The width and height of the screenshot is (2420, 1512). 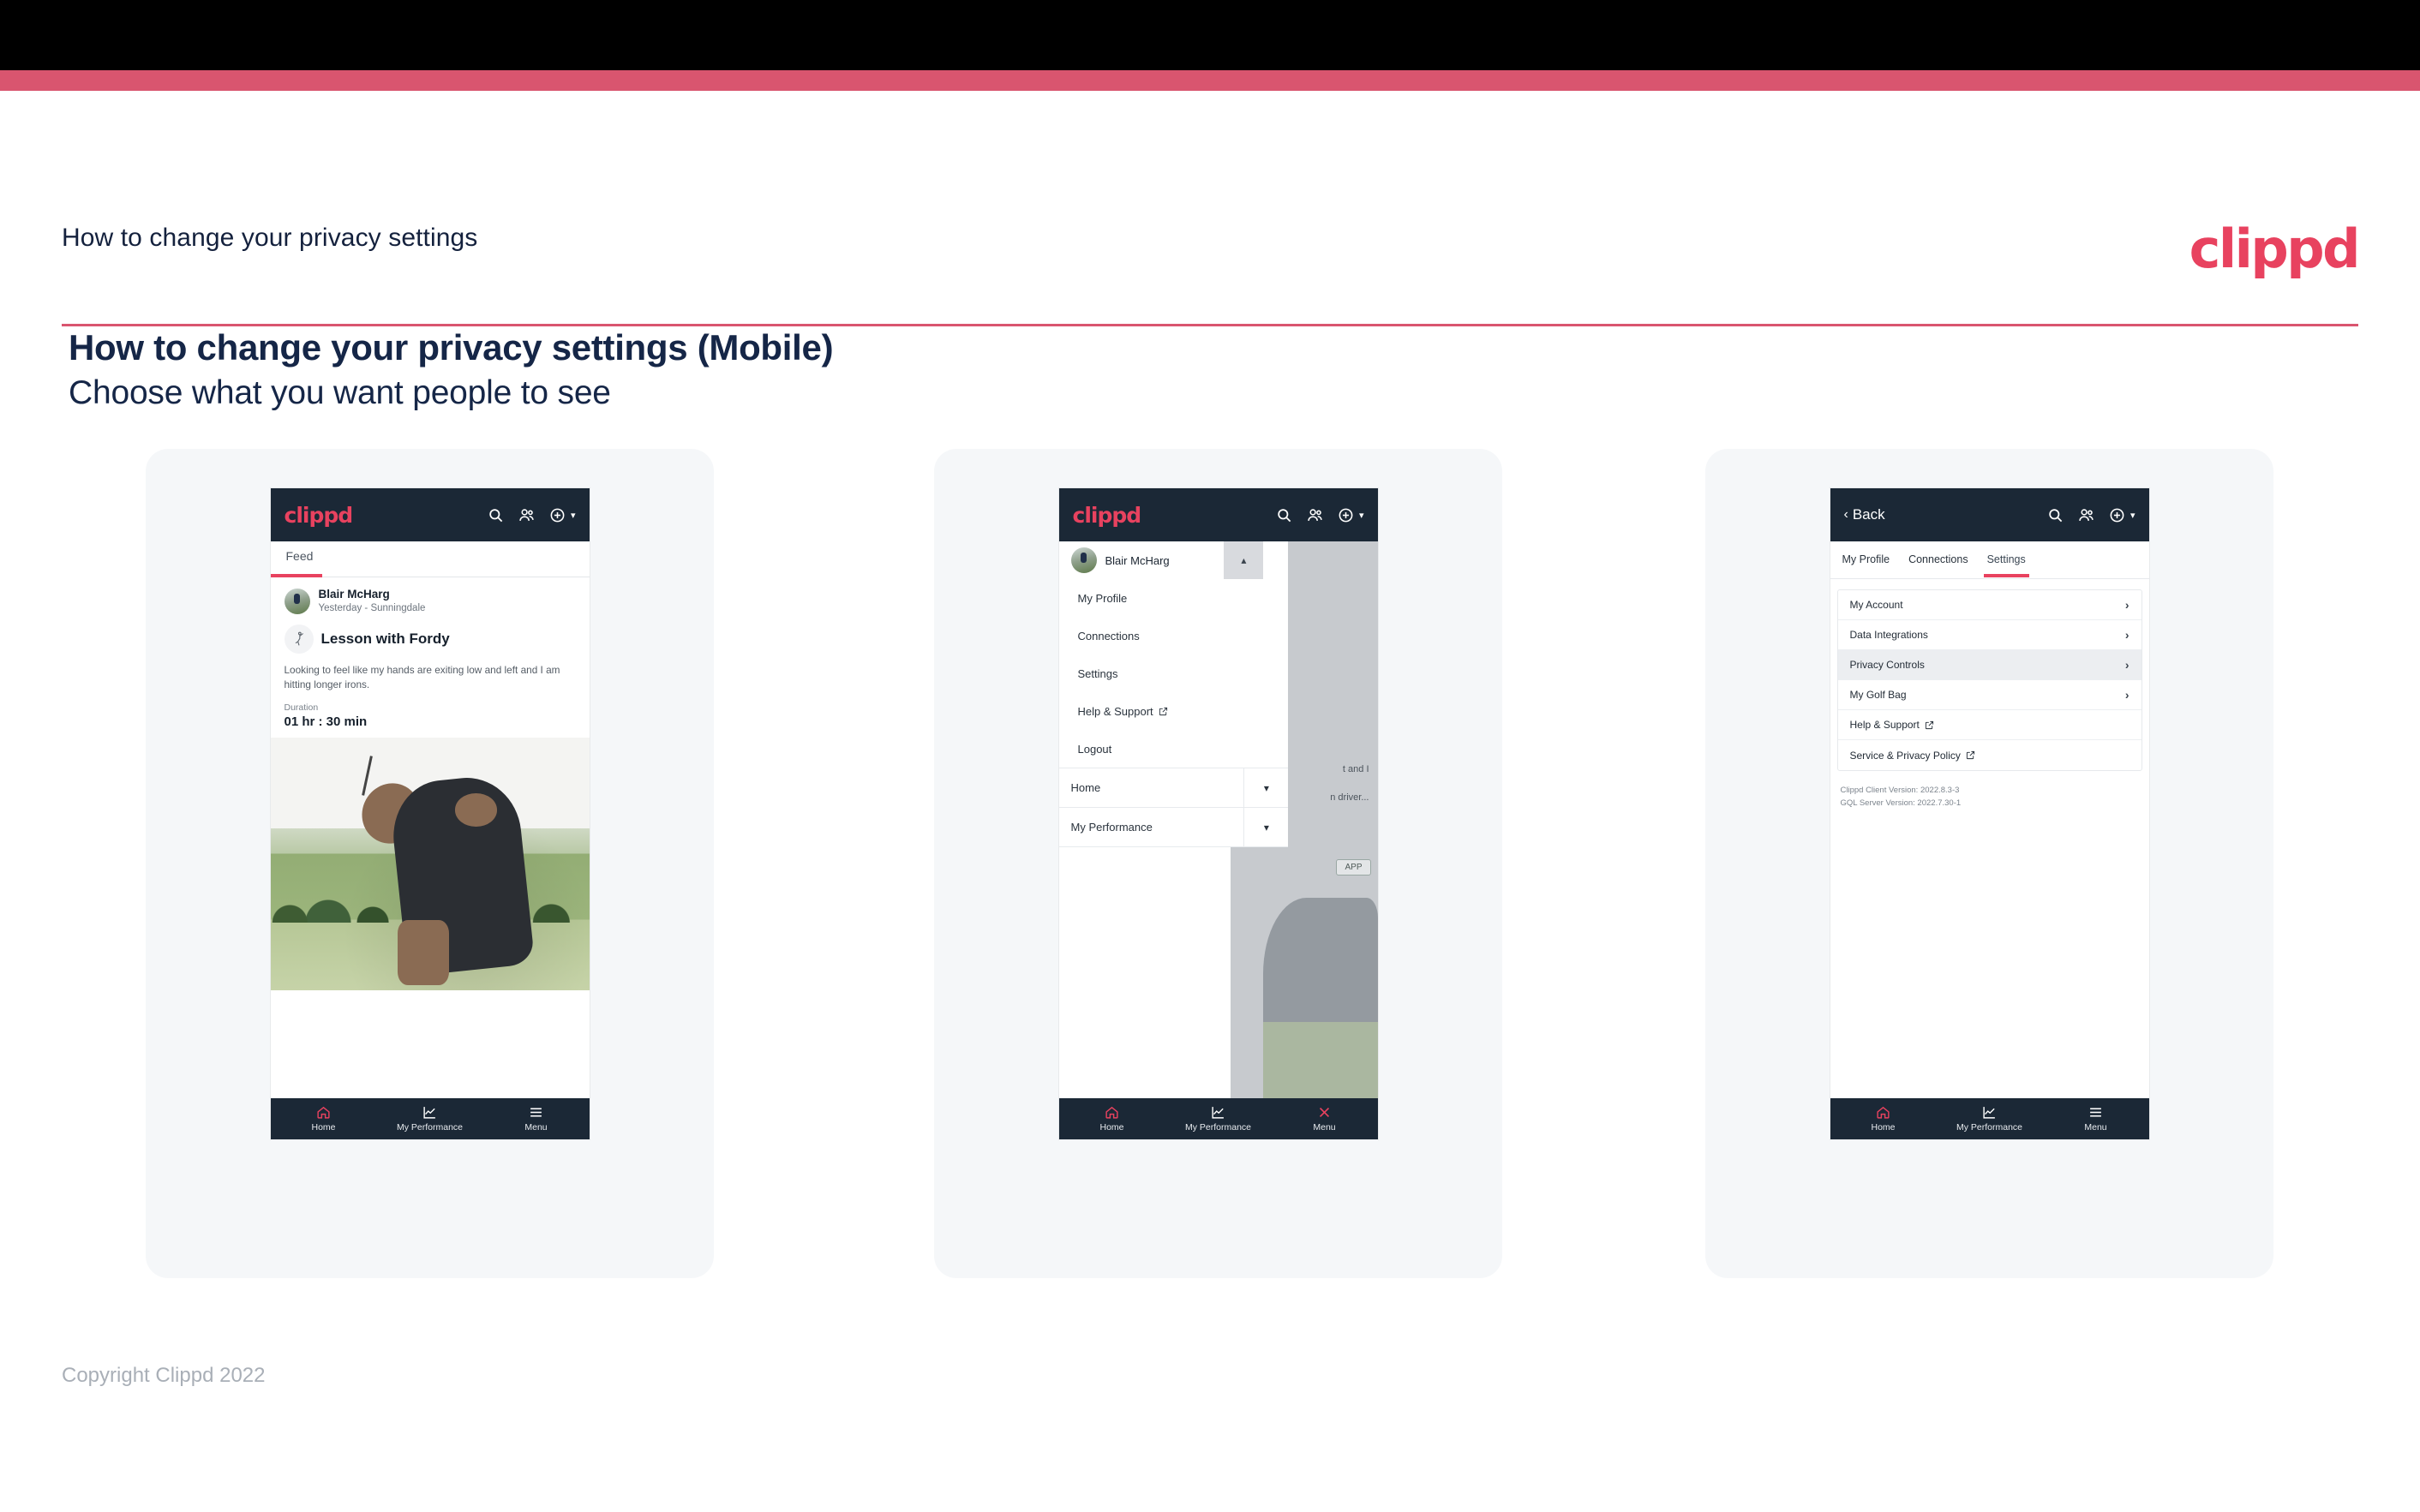 I want to click on settings-row-data-integrations: Data Integrations ›, so click(x=1989, y=635).